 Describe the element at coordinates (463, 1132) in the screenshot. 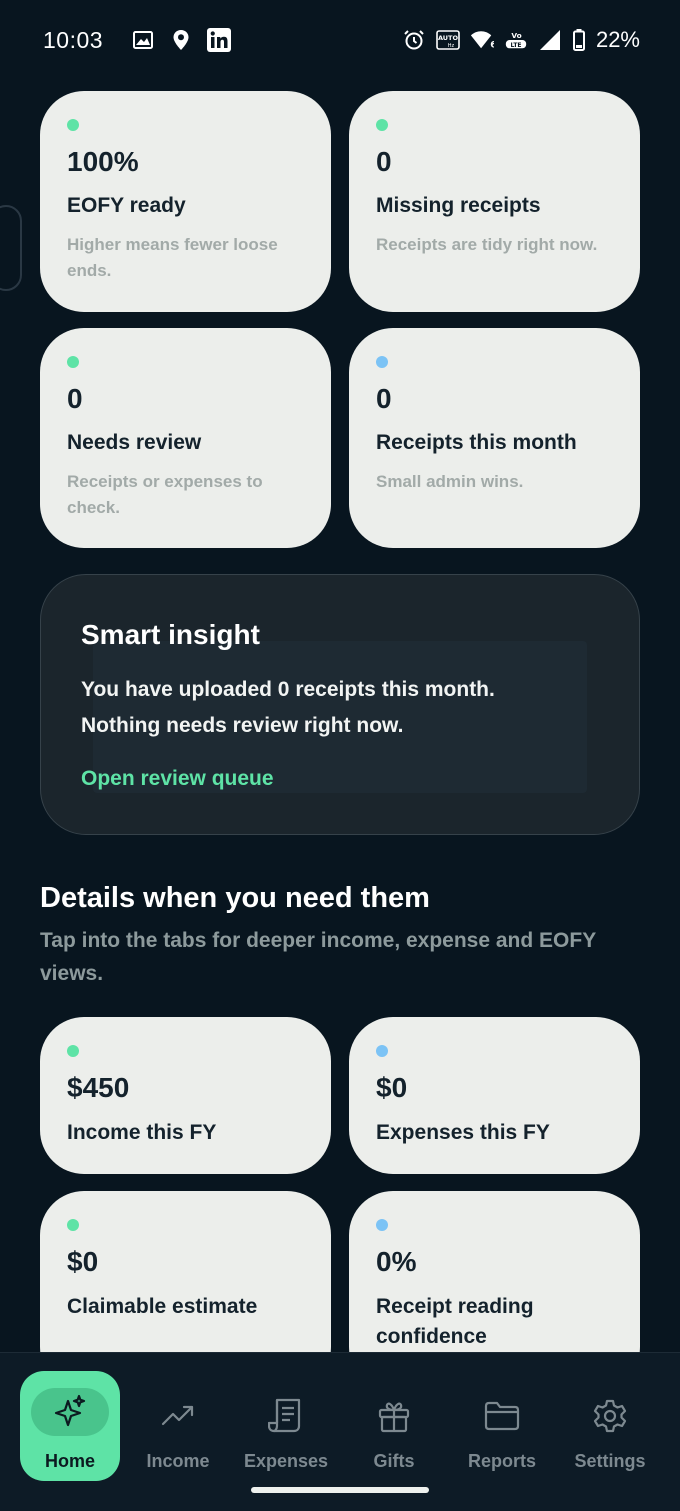

I see `detail-label: Expenses this FY` at that location.